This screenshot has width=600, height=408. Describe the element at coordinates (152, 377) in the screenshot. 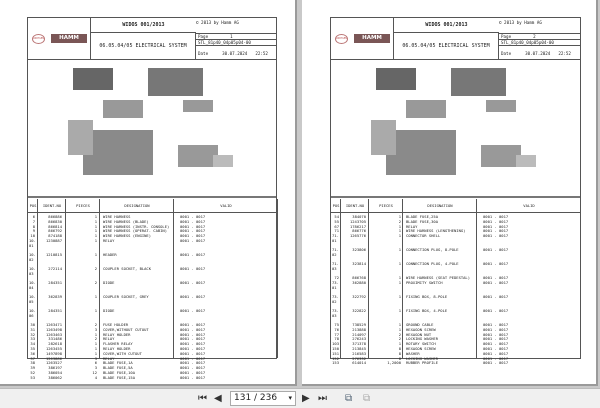

I see `table-row: 53 386062 4 BLADE FUSE,15A 0001 - 0017` at that location.